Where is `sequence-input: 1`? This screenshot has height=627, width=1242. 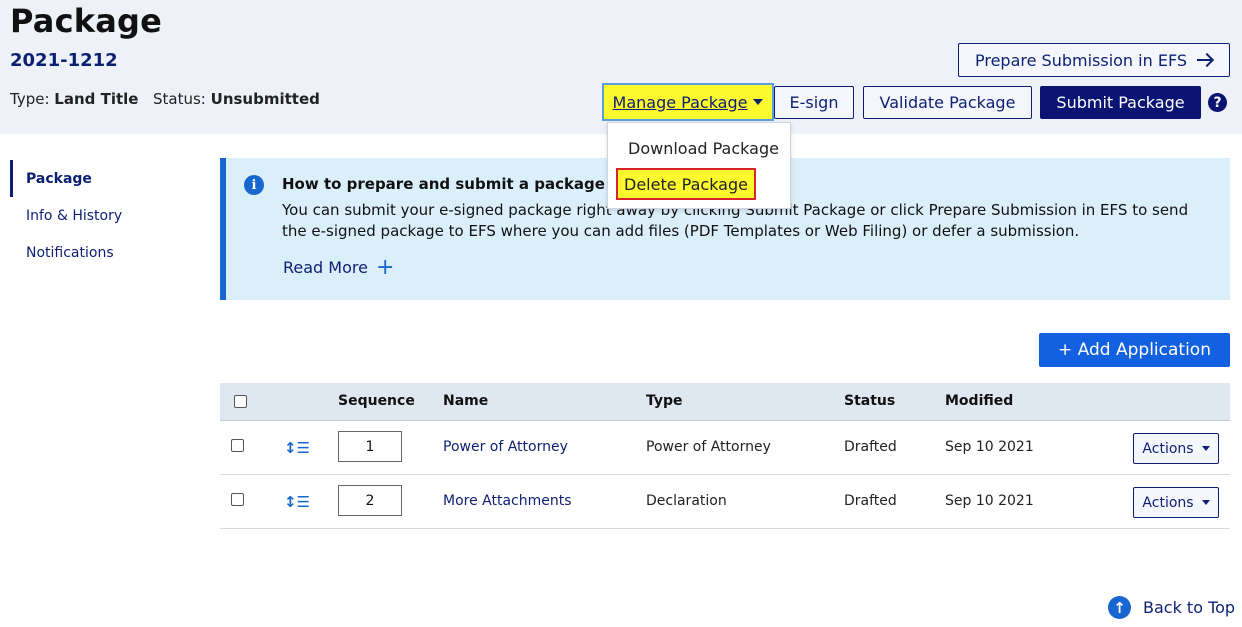 sequence-input: 1 is located at coordinates (370, 446).